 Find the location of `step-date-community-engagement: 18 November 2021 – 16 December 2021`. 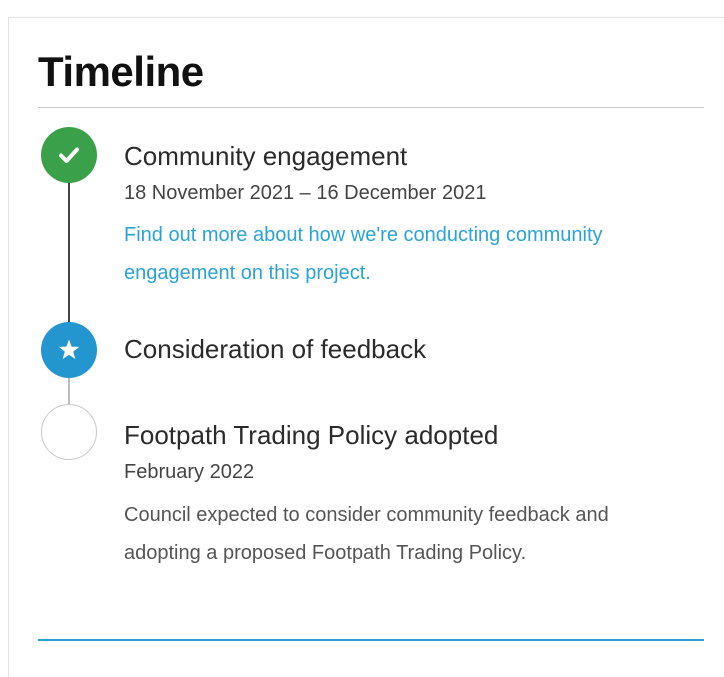

step-date-community-engagement: 18 November 2021 – 16 December 2021 is located at coordinates (305, 193).